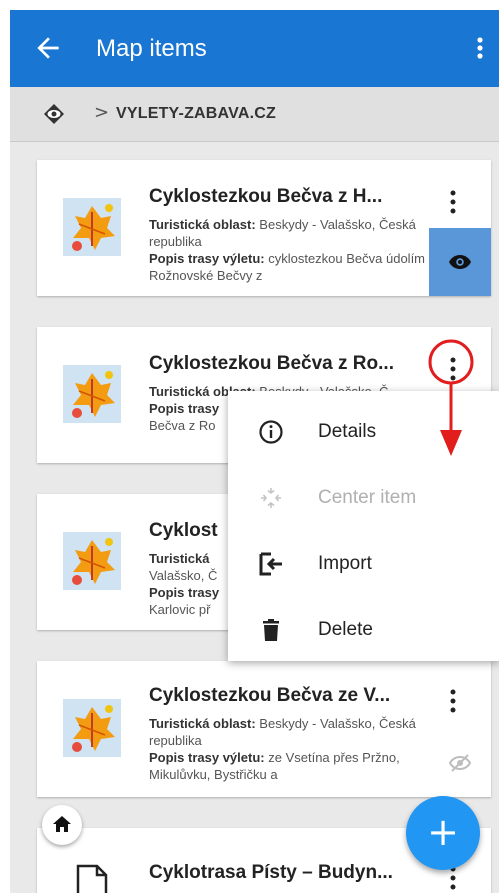  Describe the element at coordinates (271, 630) in the screenshot. I see `trash-icon` at that location.